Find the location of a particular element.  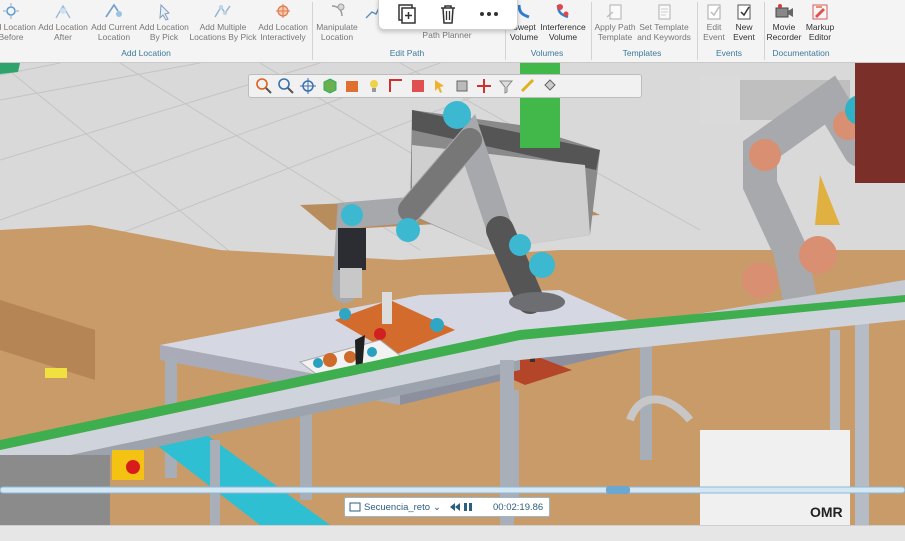

set-template-keywords-button: Set Template and Keywords is located at coordinates (664, 22).